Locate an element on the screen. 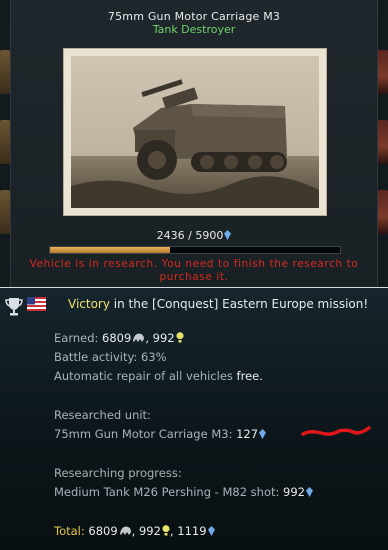 This screenshot has height=550, width=388. total-rp2: 1119 is located at coordinates (192, 531).